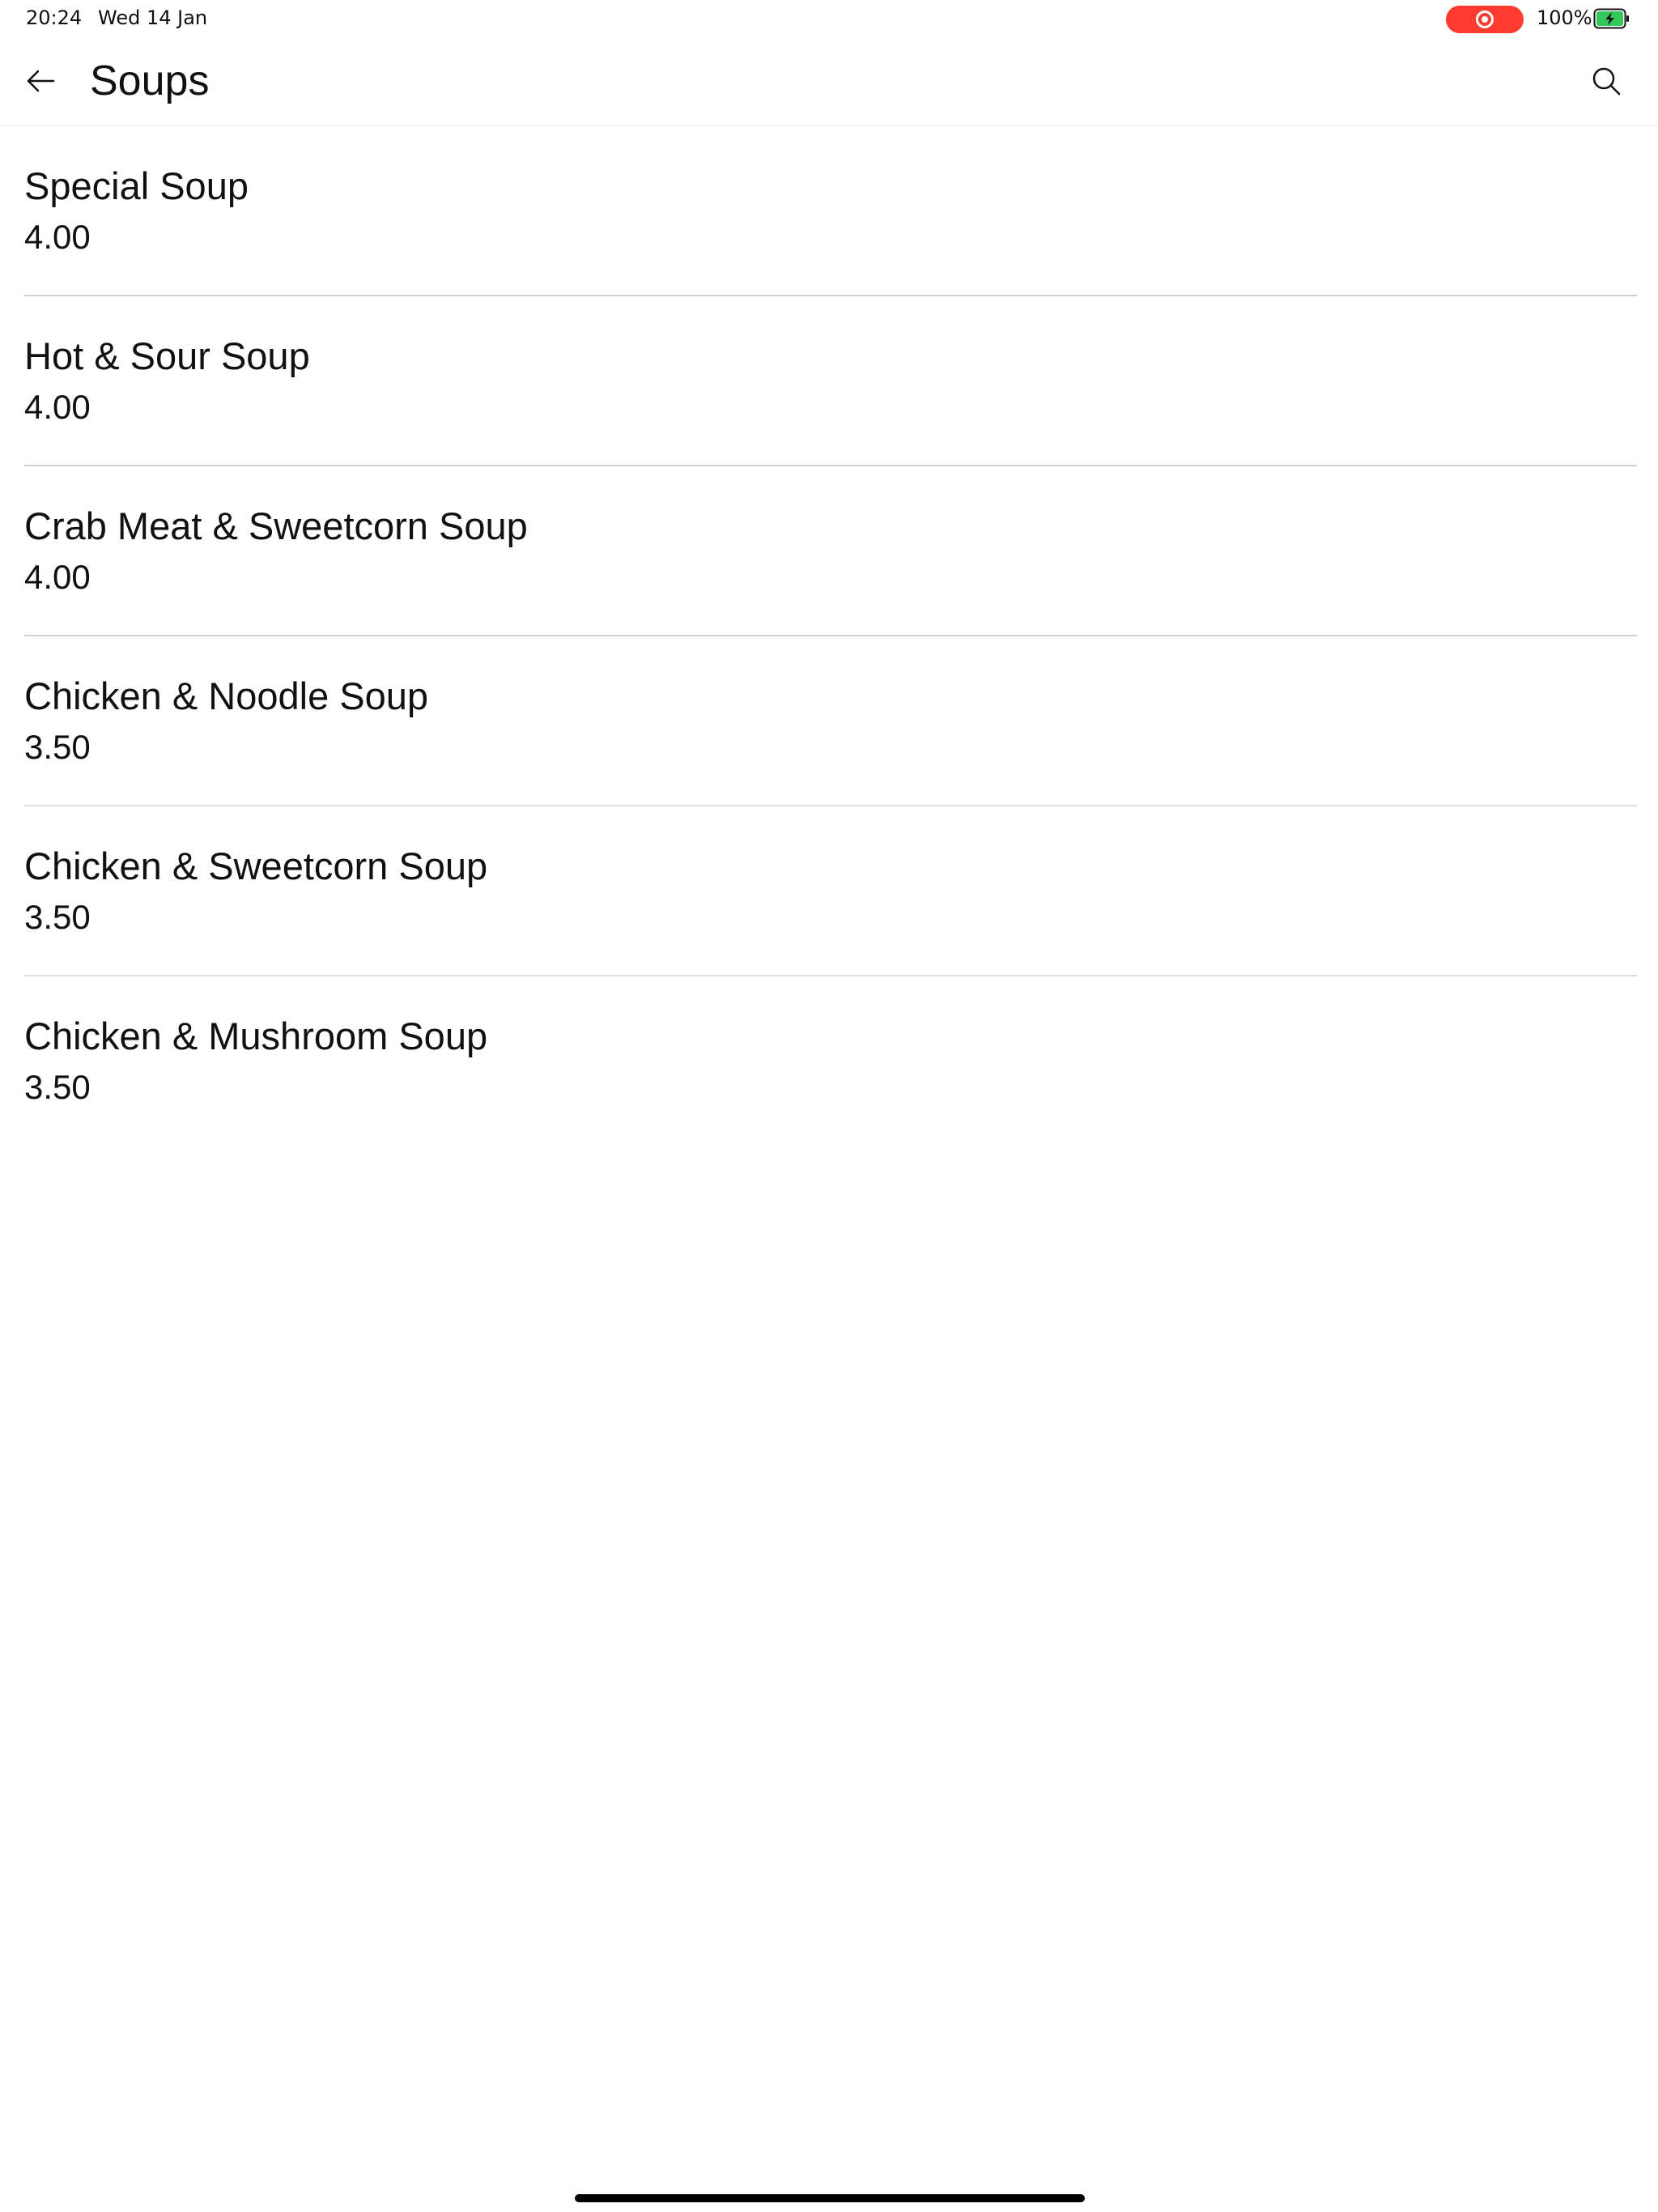 The image size is (1658, 2212). Describe the element at coordinates (830, 1061) in the screenshot. I see `menu-item-chicken-mushroom-soup: Chicken & Mushroom Soup 3.50` at that location.